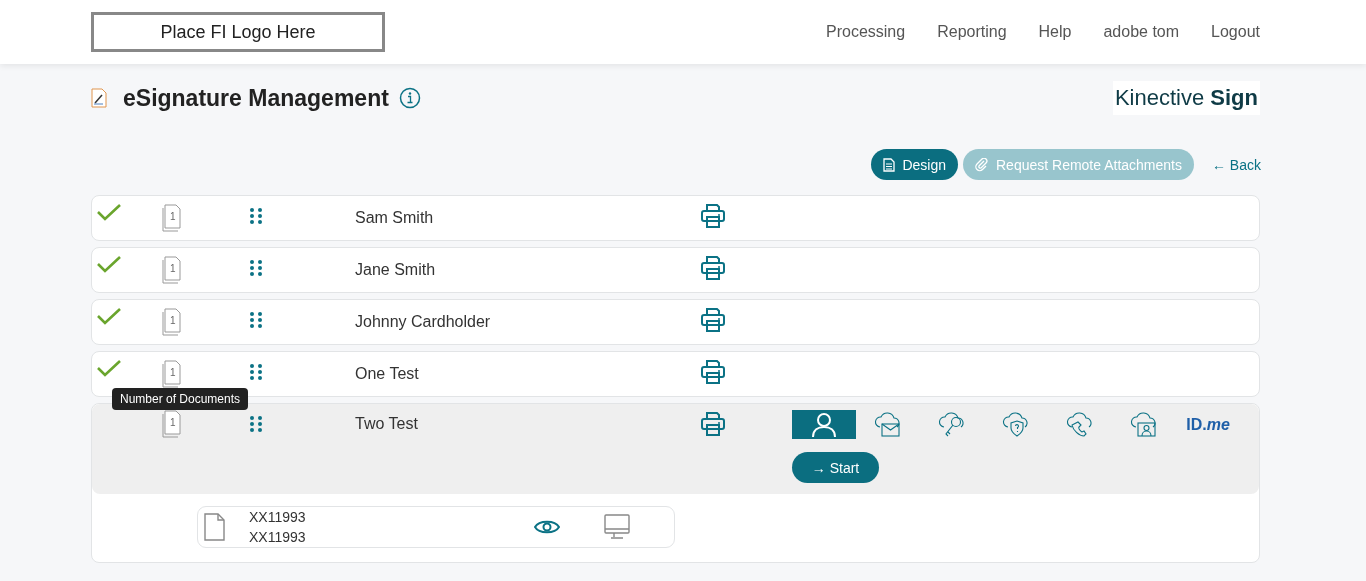 The width and height of the screenshot is (1366, 581). Describe the element at coordinates (180, 399) in the screenshot. I see `tooltip: Number of Documents` at that location.